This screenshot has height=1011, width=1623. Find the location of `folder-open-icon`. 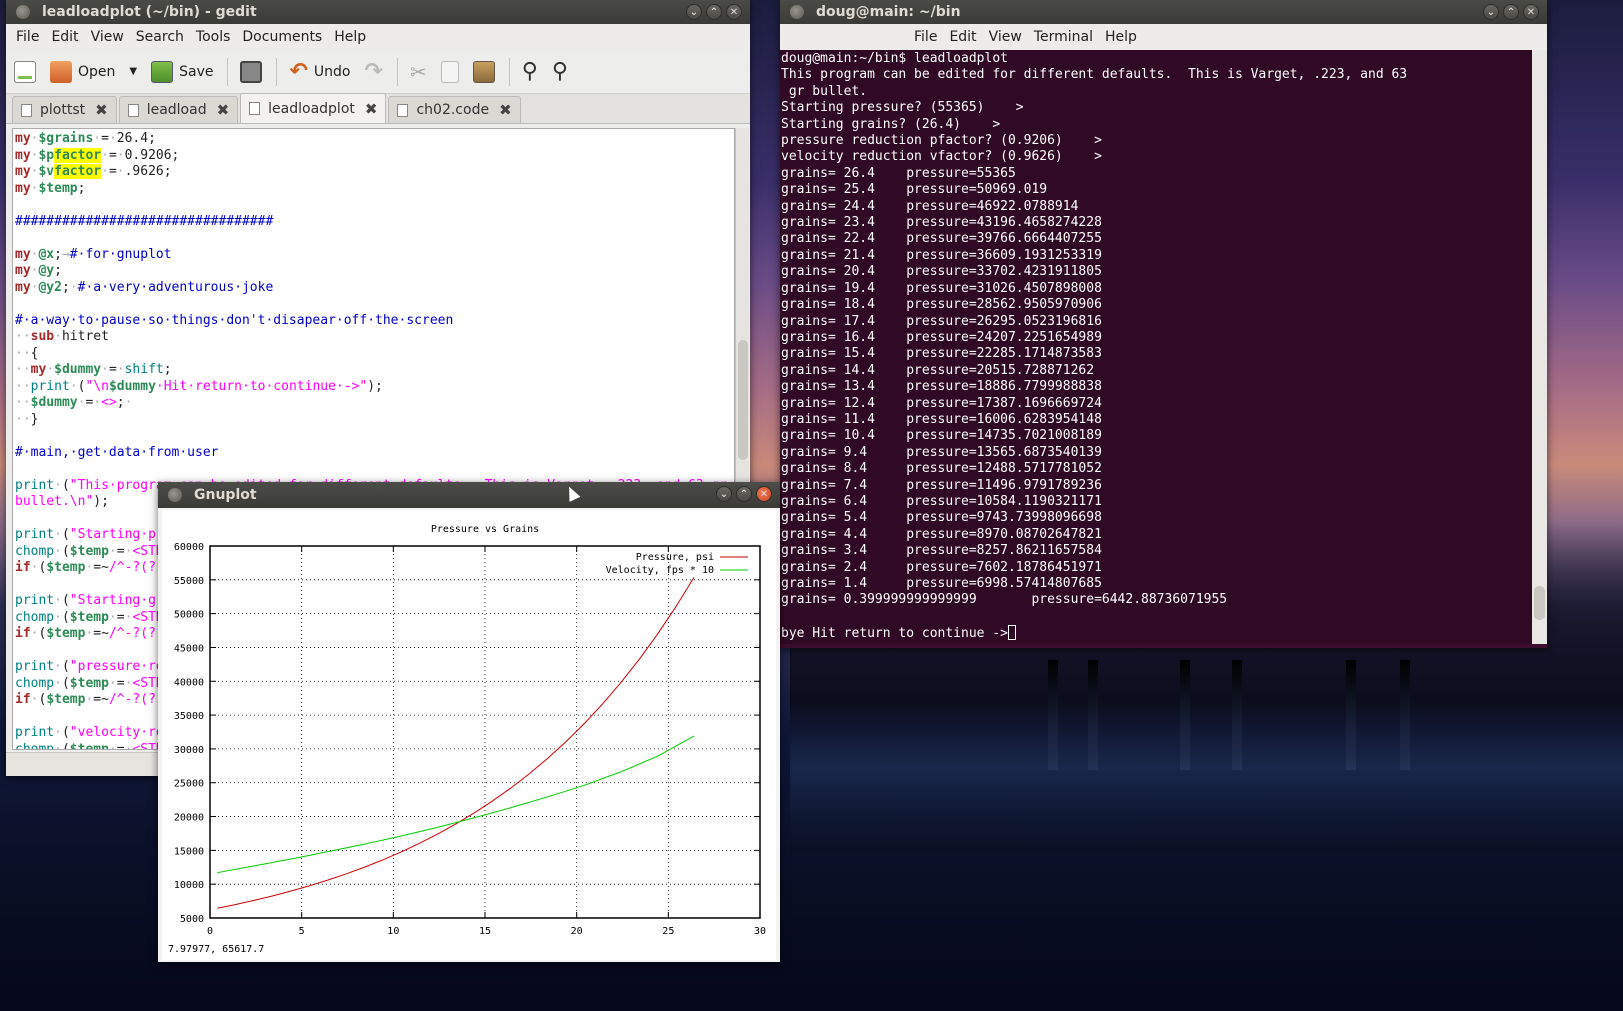

folder-open-icon is located at coordinates (61, 71).